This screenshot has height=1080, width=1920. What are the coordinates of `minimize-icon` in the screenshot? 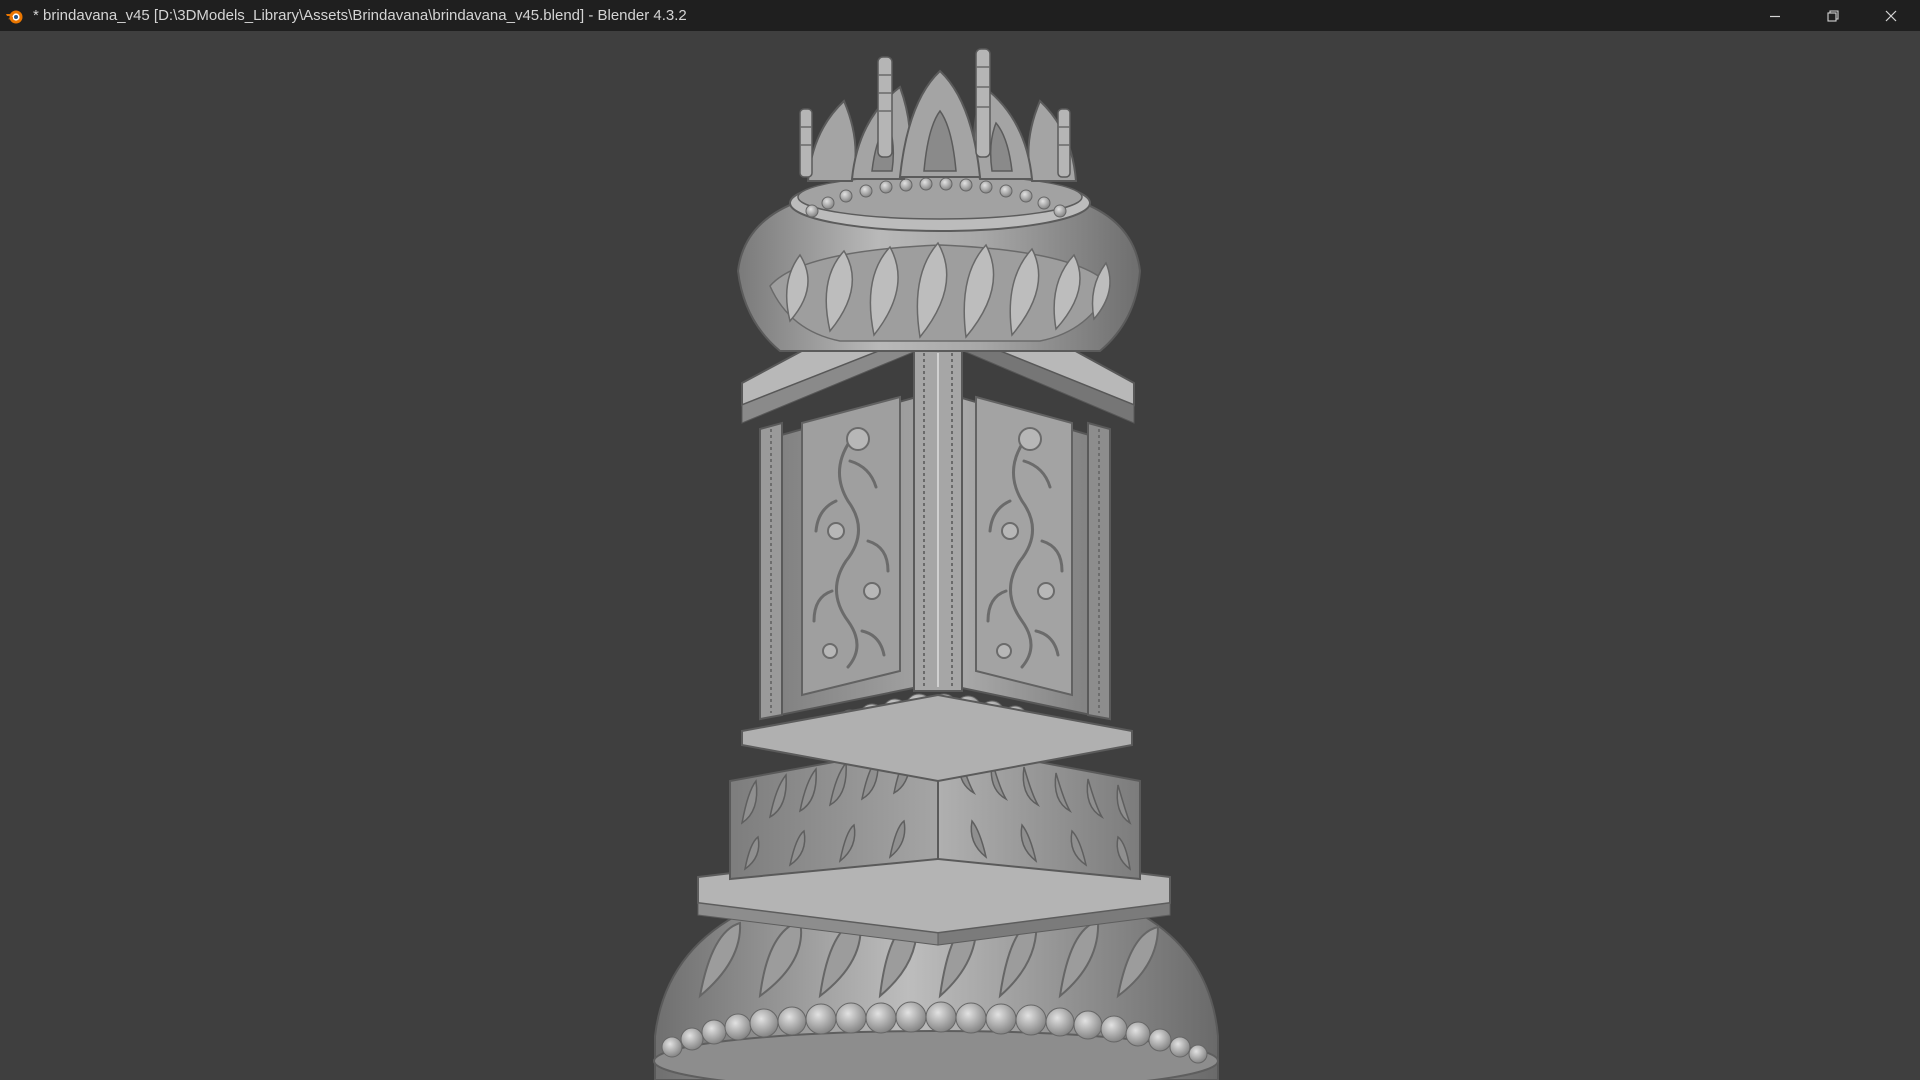 It's located at (1775, 16).